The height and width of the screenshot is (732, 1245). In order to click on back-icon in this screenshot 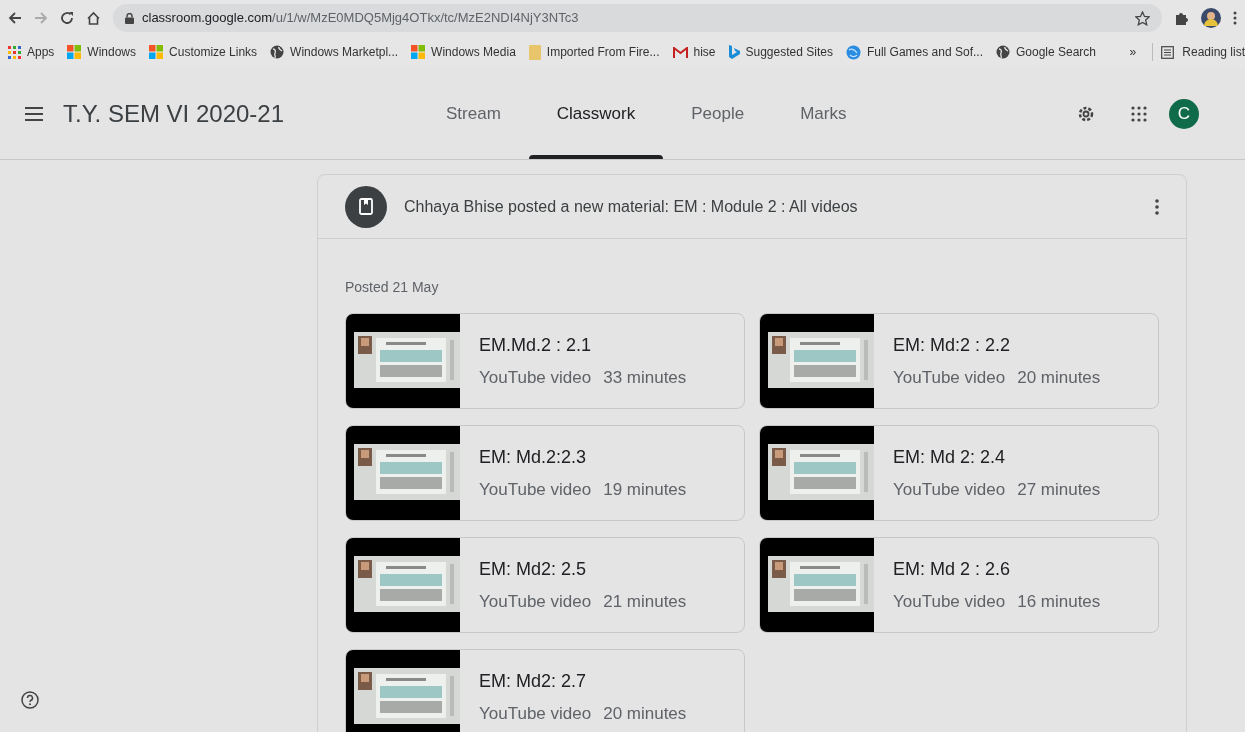, I will do `click(15, 18)`.